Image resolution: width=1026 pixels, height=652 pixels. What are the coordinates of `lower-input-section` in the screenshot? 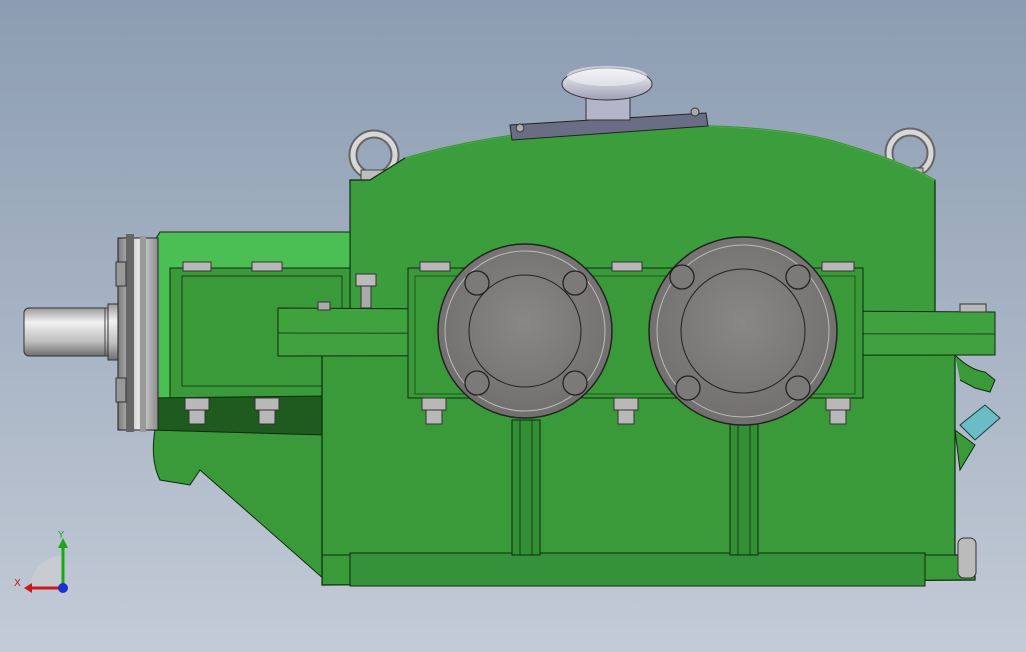 It's located at (239, 505).